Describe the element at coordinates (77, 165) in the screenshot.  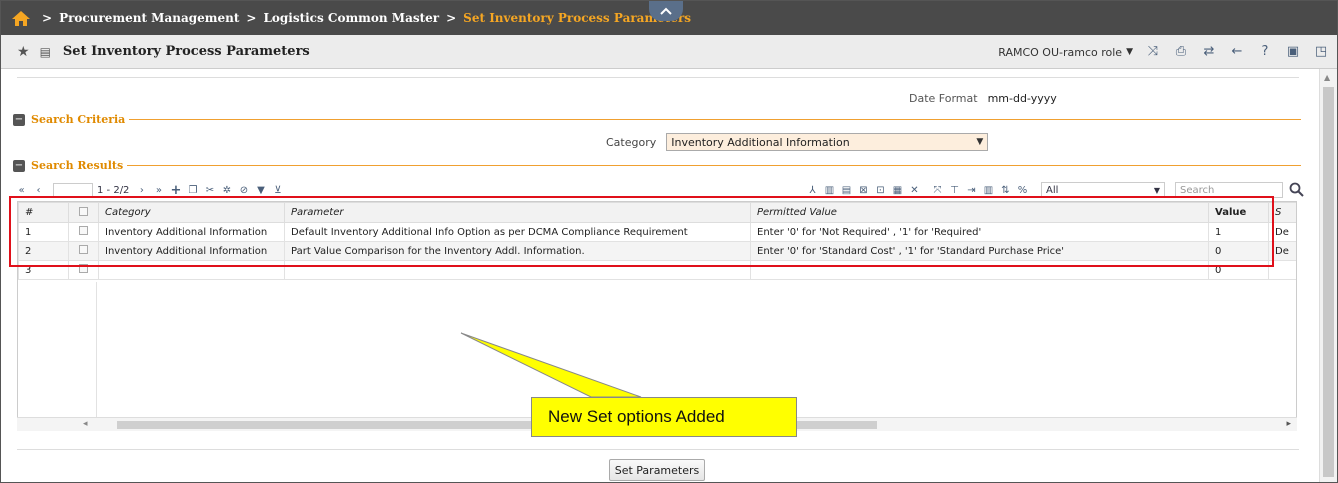
I see `search-results-label: Search Results` at that location.